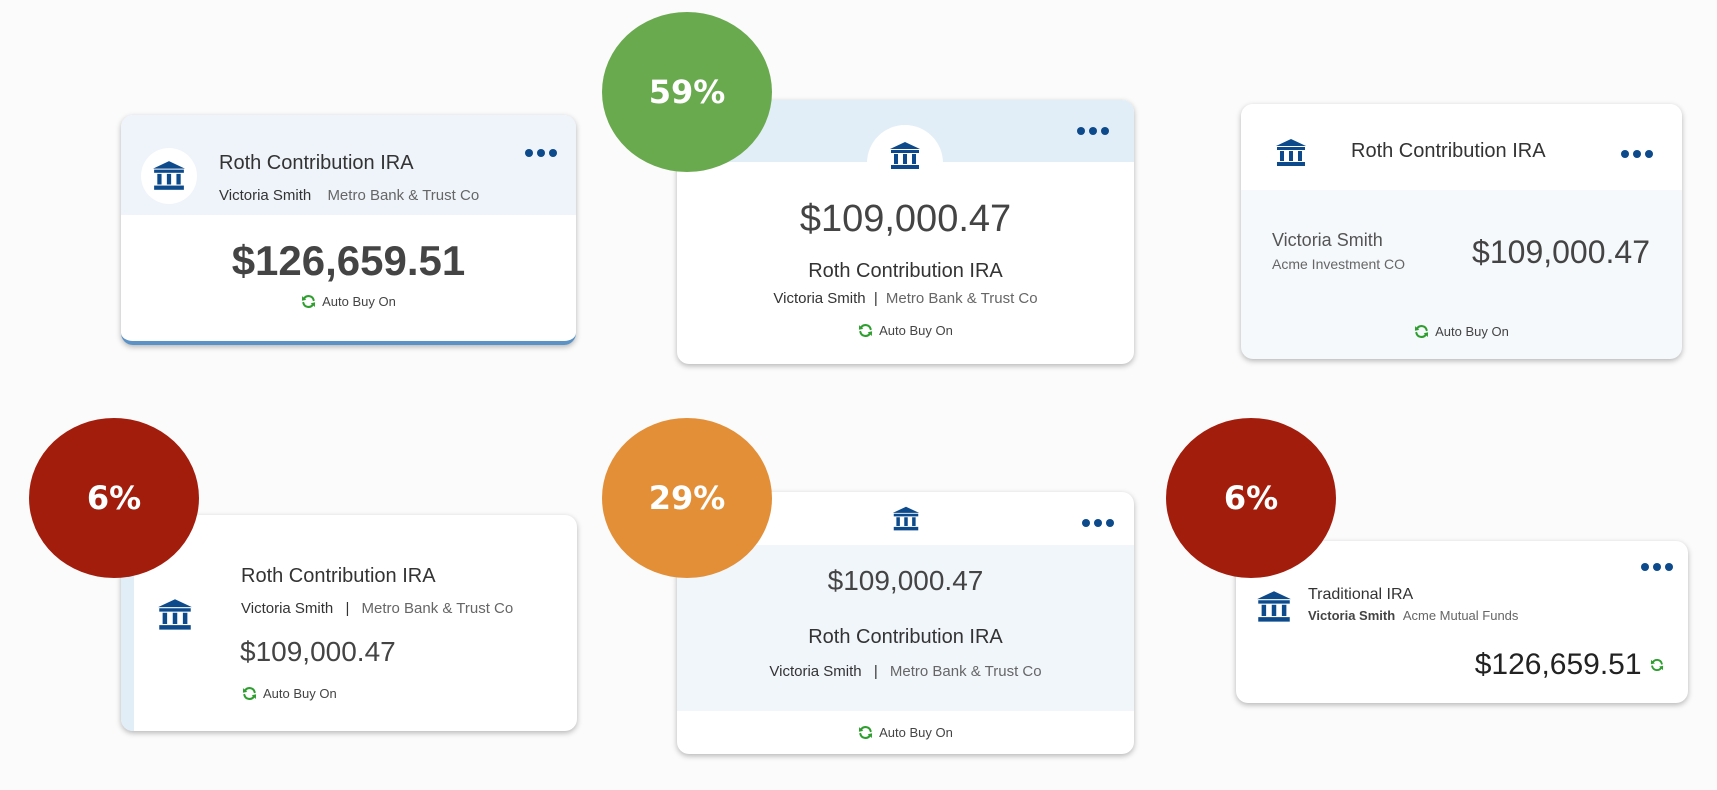 This screenshot has width=1717, height=790. I want to click on account-meta: Victoria Smith Acme Mutual Funds, so click(1413, 615).